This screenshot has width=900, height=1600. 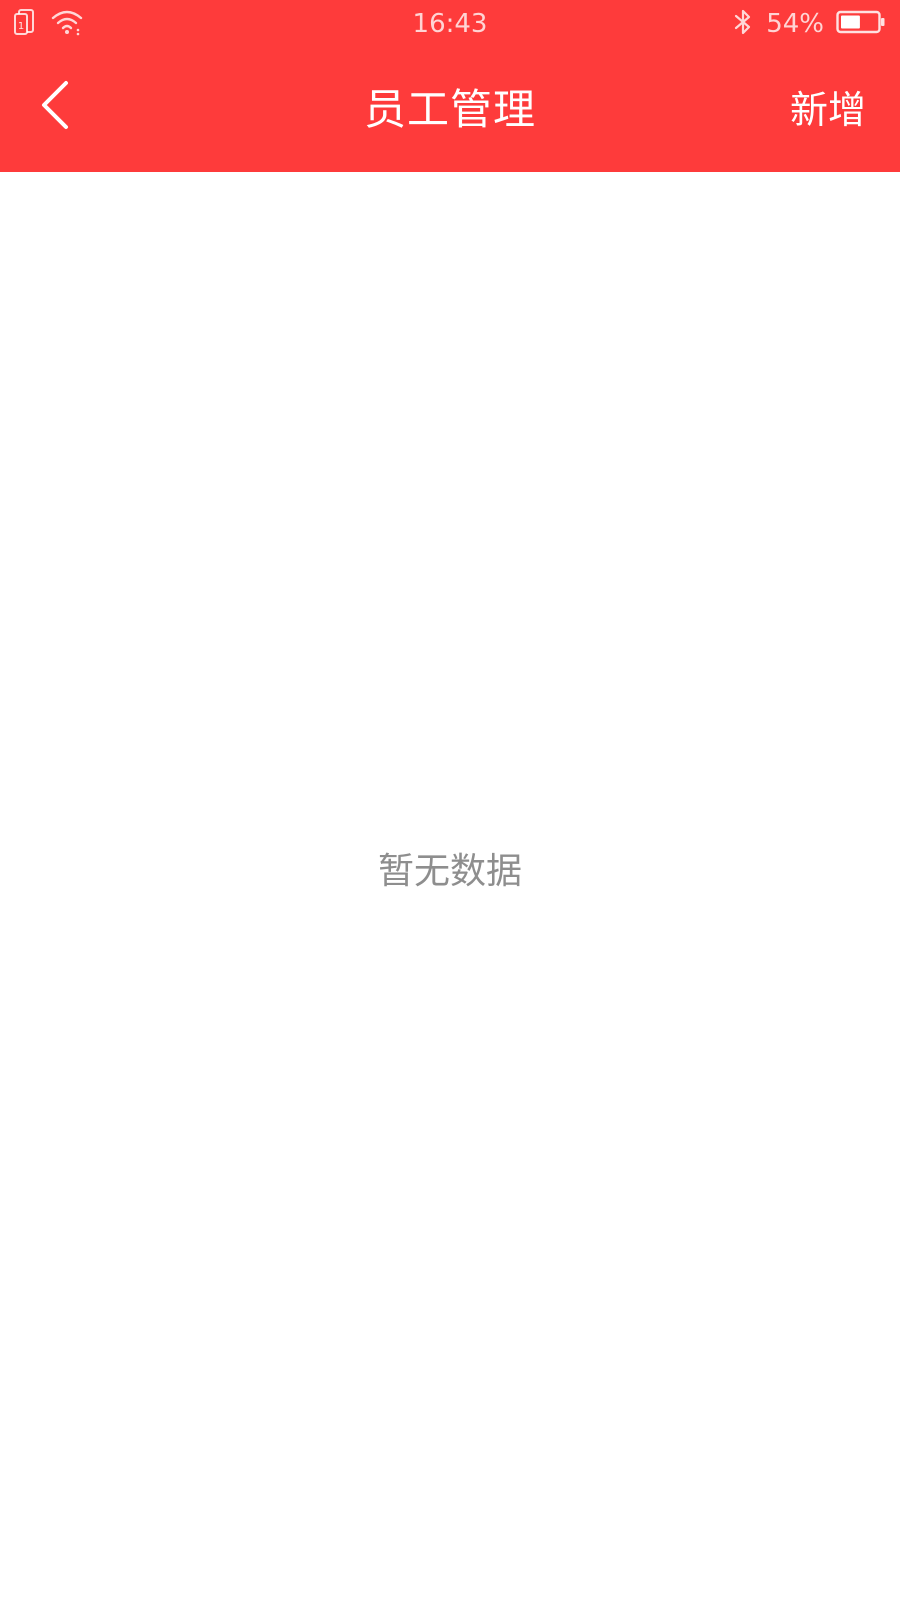 What do you see at coordinates (21, 26) in the screenshot?
I see `svg-text: 1` at bounding box center [21, 26].